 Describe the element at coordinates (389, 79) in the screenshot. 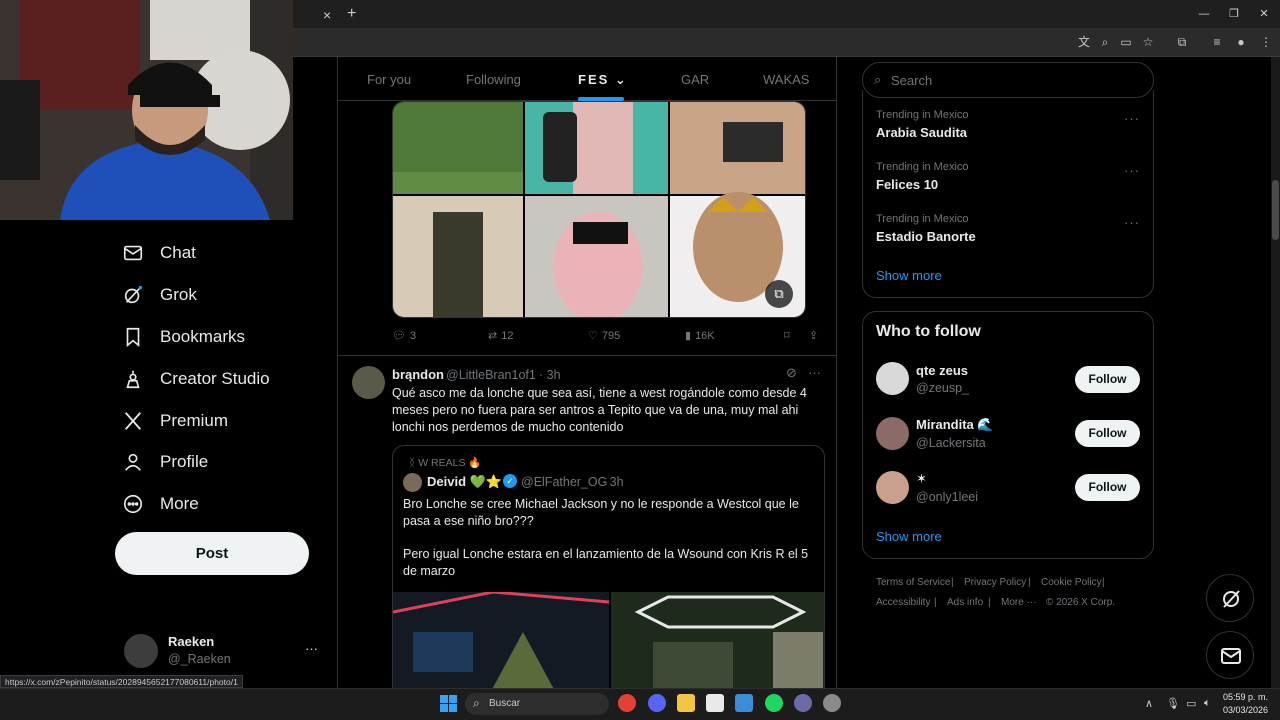

I see `tab-for-you: For you` at that location.